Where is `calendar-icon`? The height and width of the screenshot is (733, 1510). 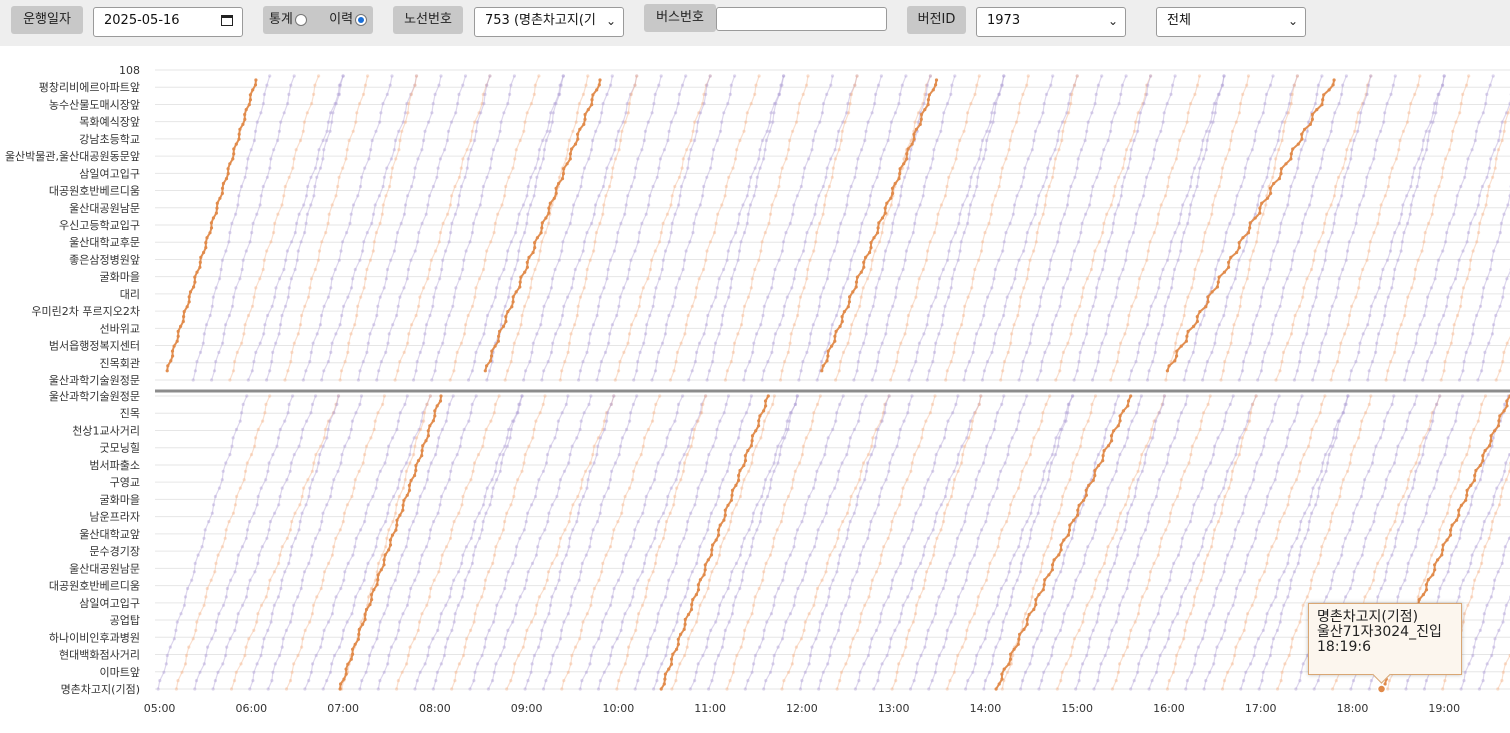
calendar-icon is located at coordinates (227, 20).